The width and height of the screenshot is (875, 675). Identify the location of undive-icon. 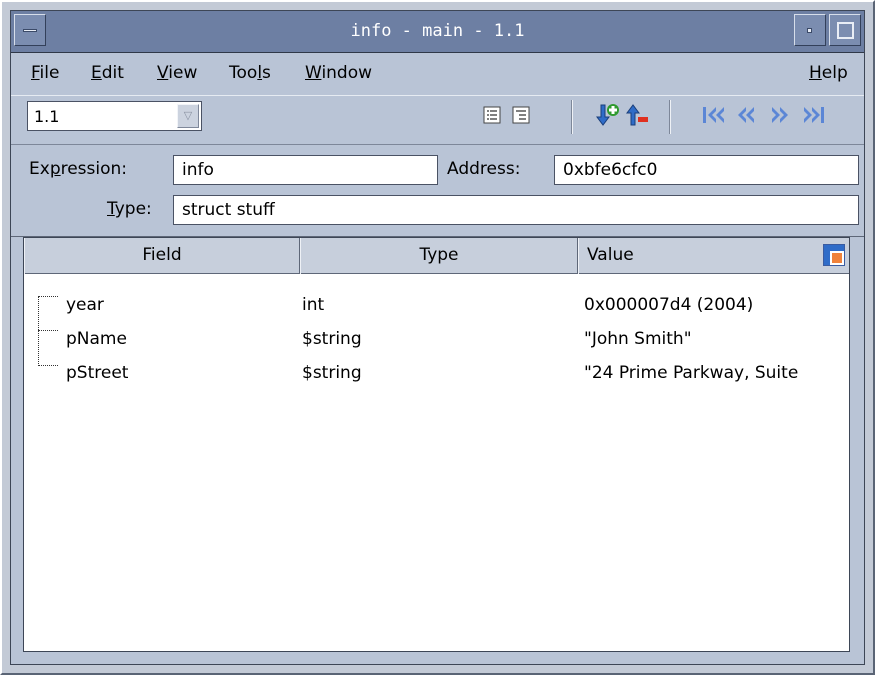
(638, 115).